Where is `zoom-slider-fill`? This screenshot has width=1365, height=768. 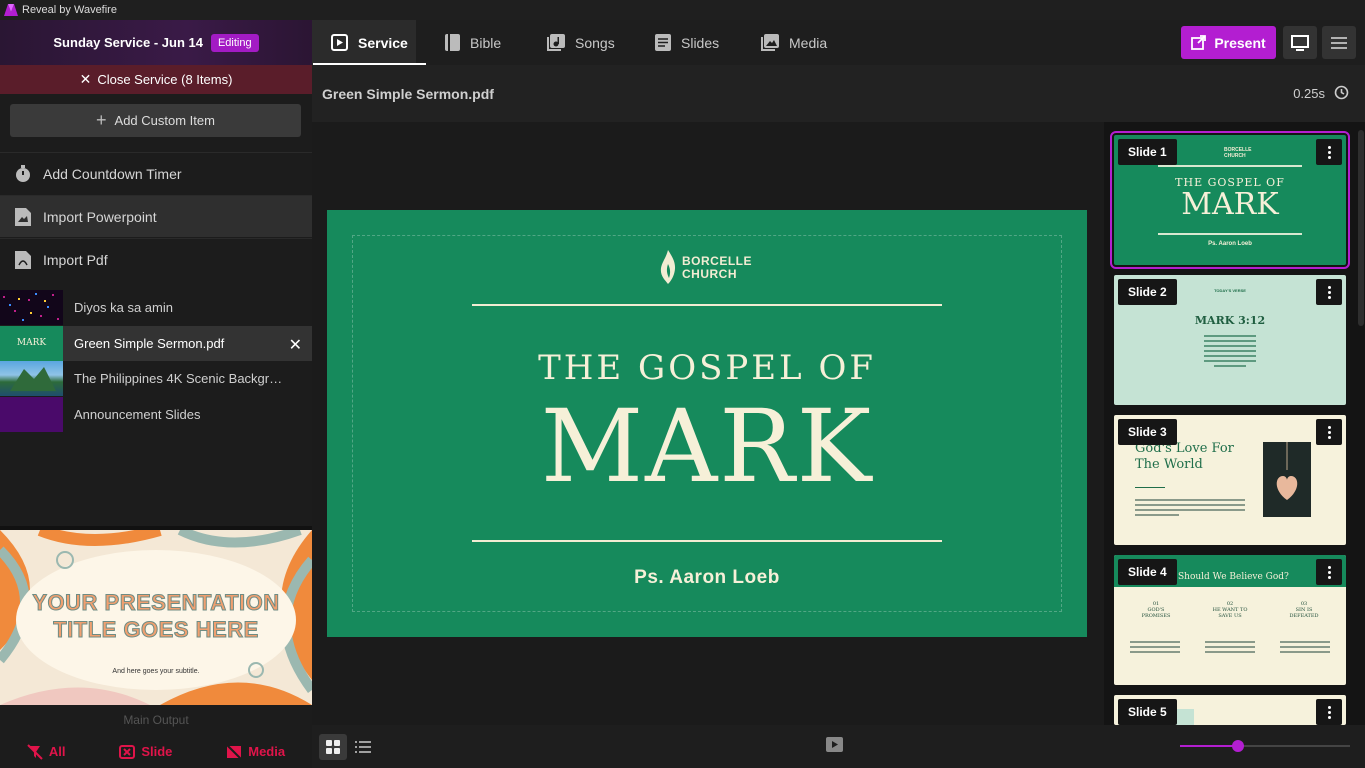
zoom-slider-fill is located at coordinates (1209, 746).